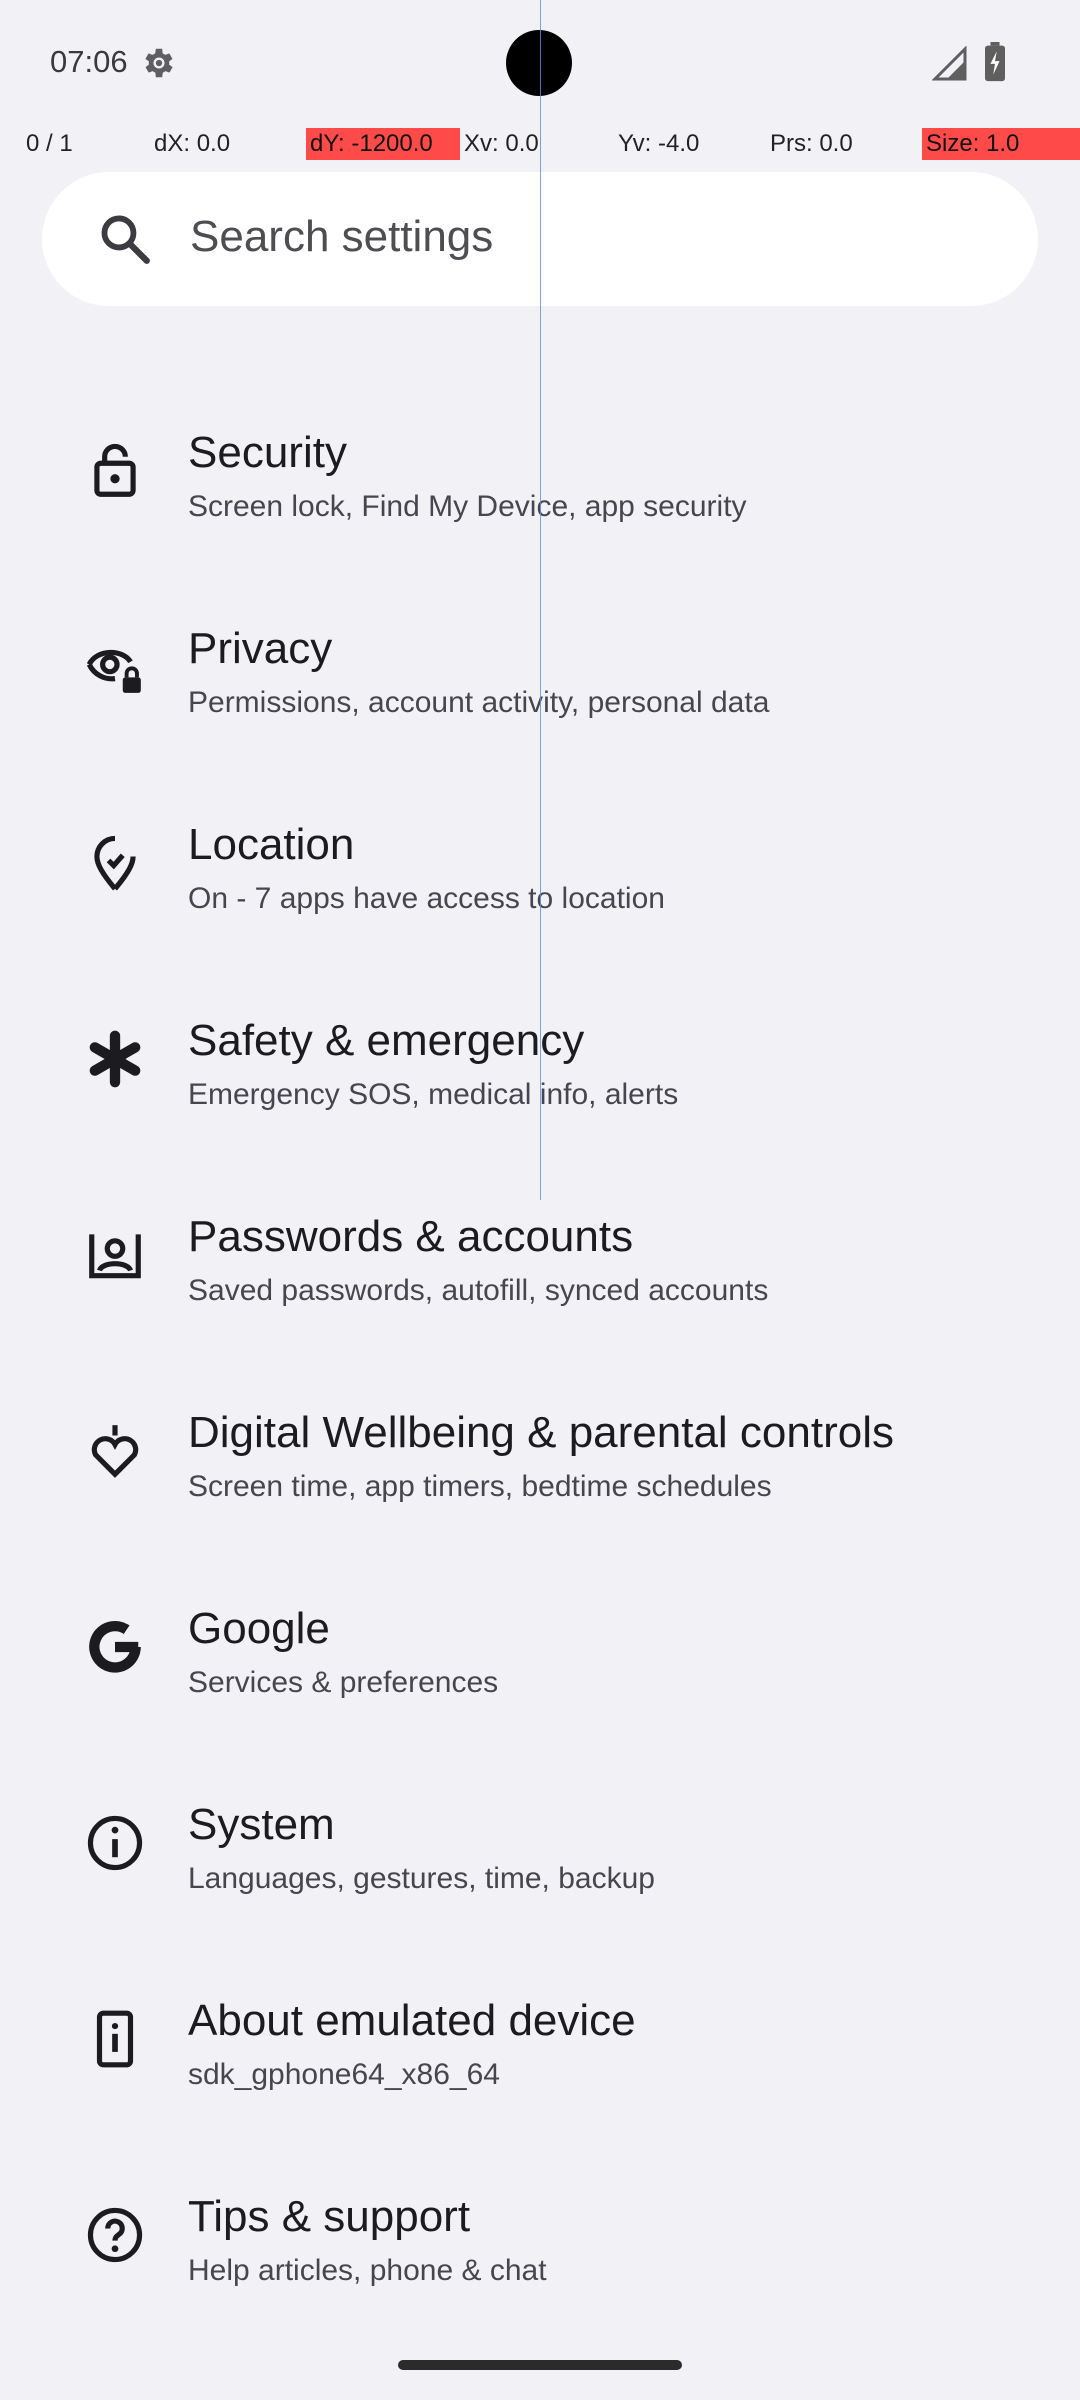 The image size is (1080, 2400). Describe the element at coordinates (115, 1256) in the screenshot. I see `account-box-icon` at that location.